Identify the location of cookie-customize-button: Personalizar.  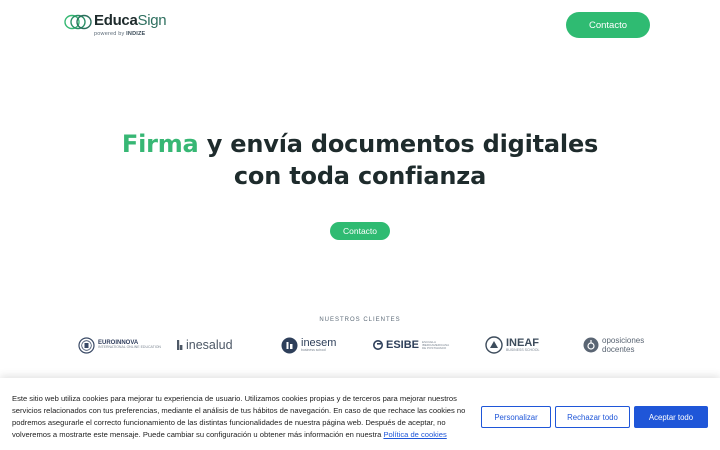
(516, 417).